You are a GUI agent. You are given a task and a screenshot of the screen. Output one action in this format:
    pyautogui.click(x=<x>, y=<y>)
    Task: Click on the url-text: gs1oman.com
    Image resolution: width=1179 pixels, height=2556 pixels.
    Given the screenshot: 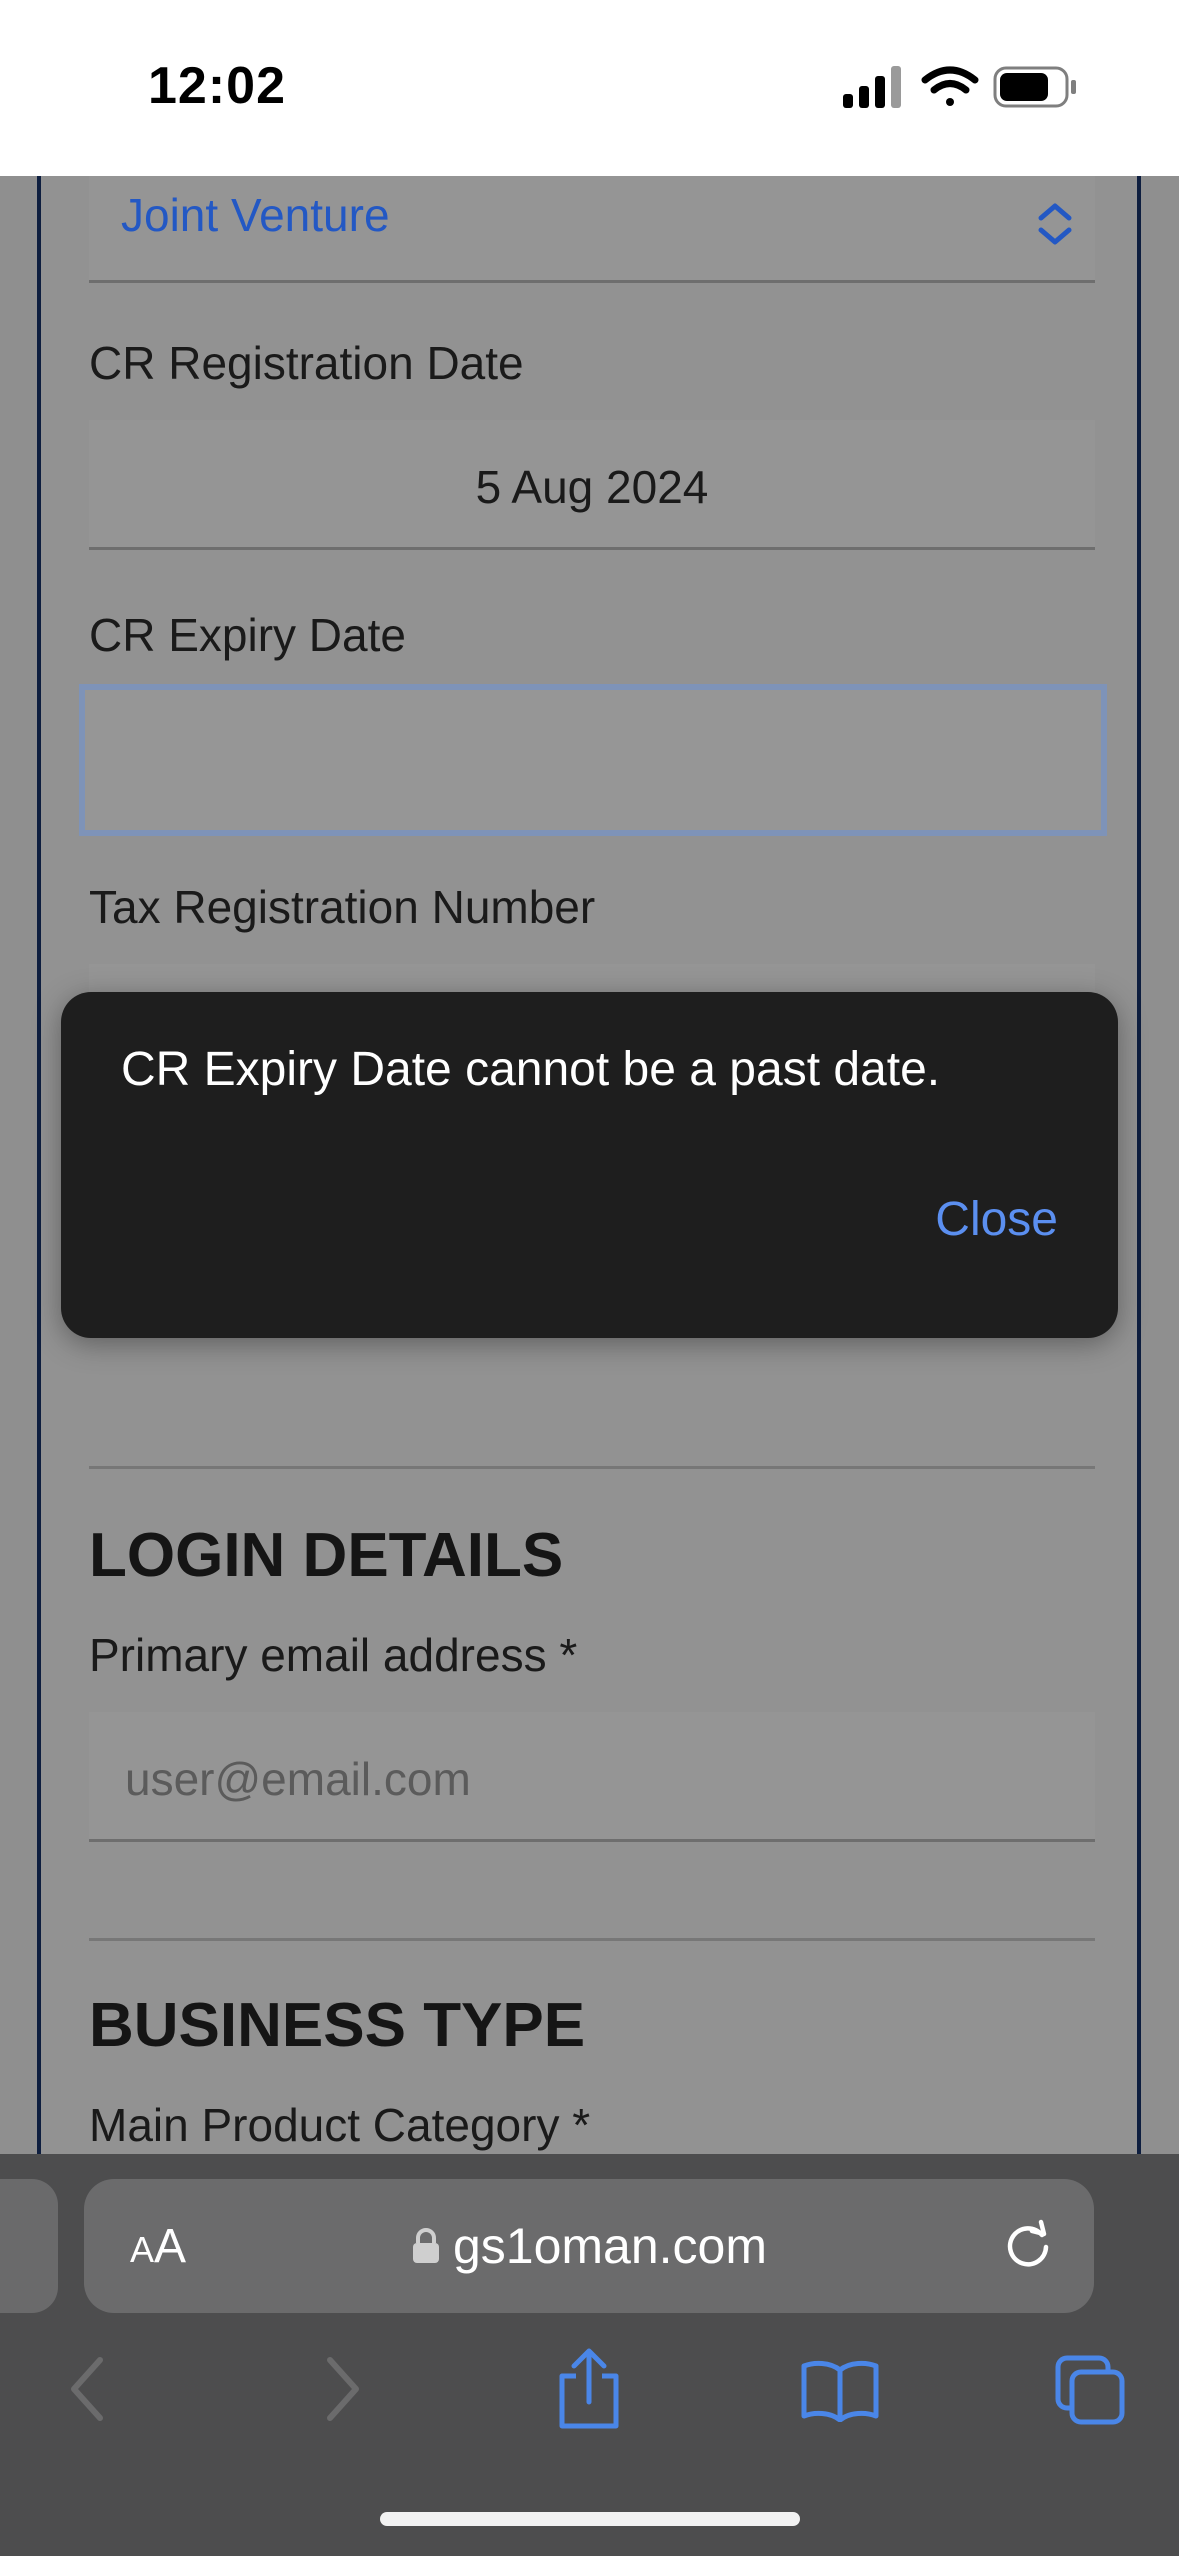 What is the action you would take?
    pyautogui.click(x=610, y=2246)
    